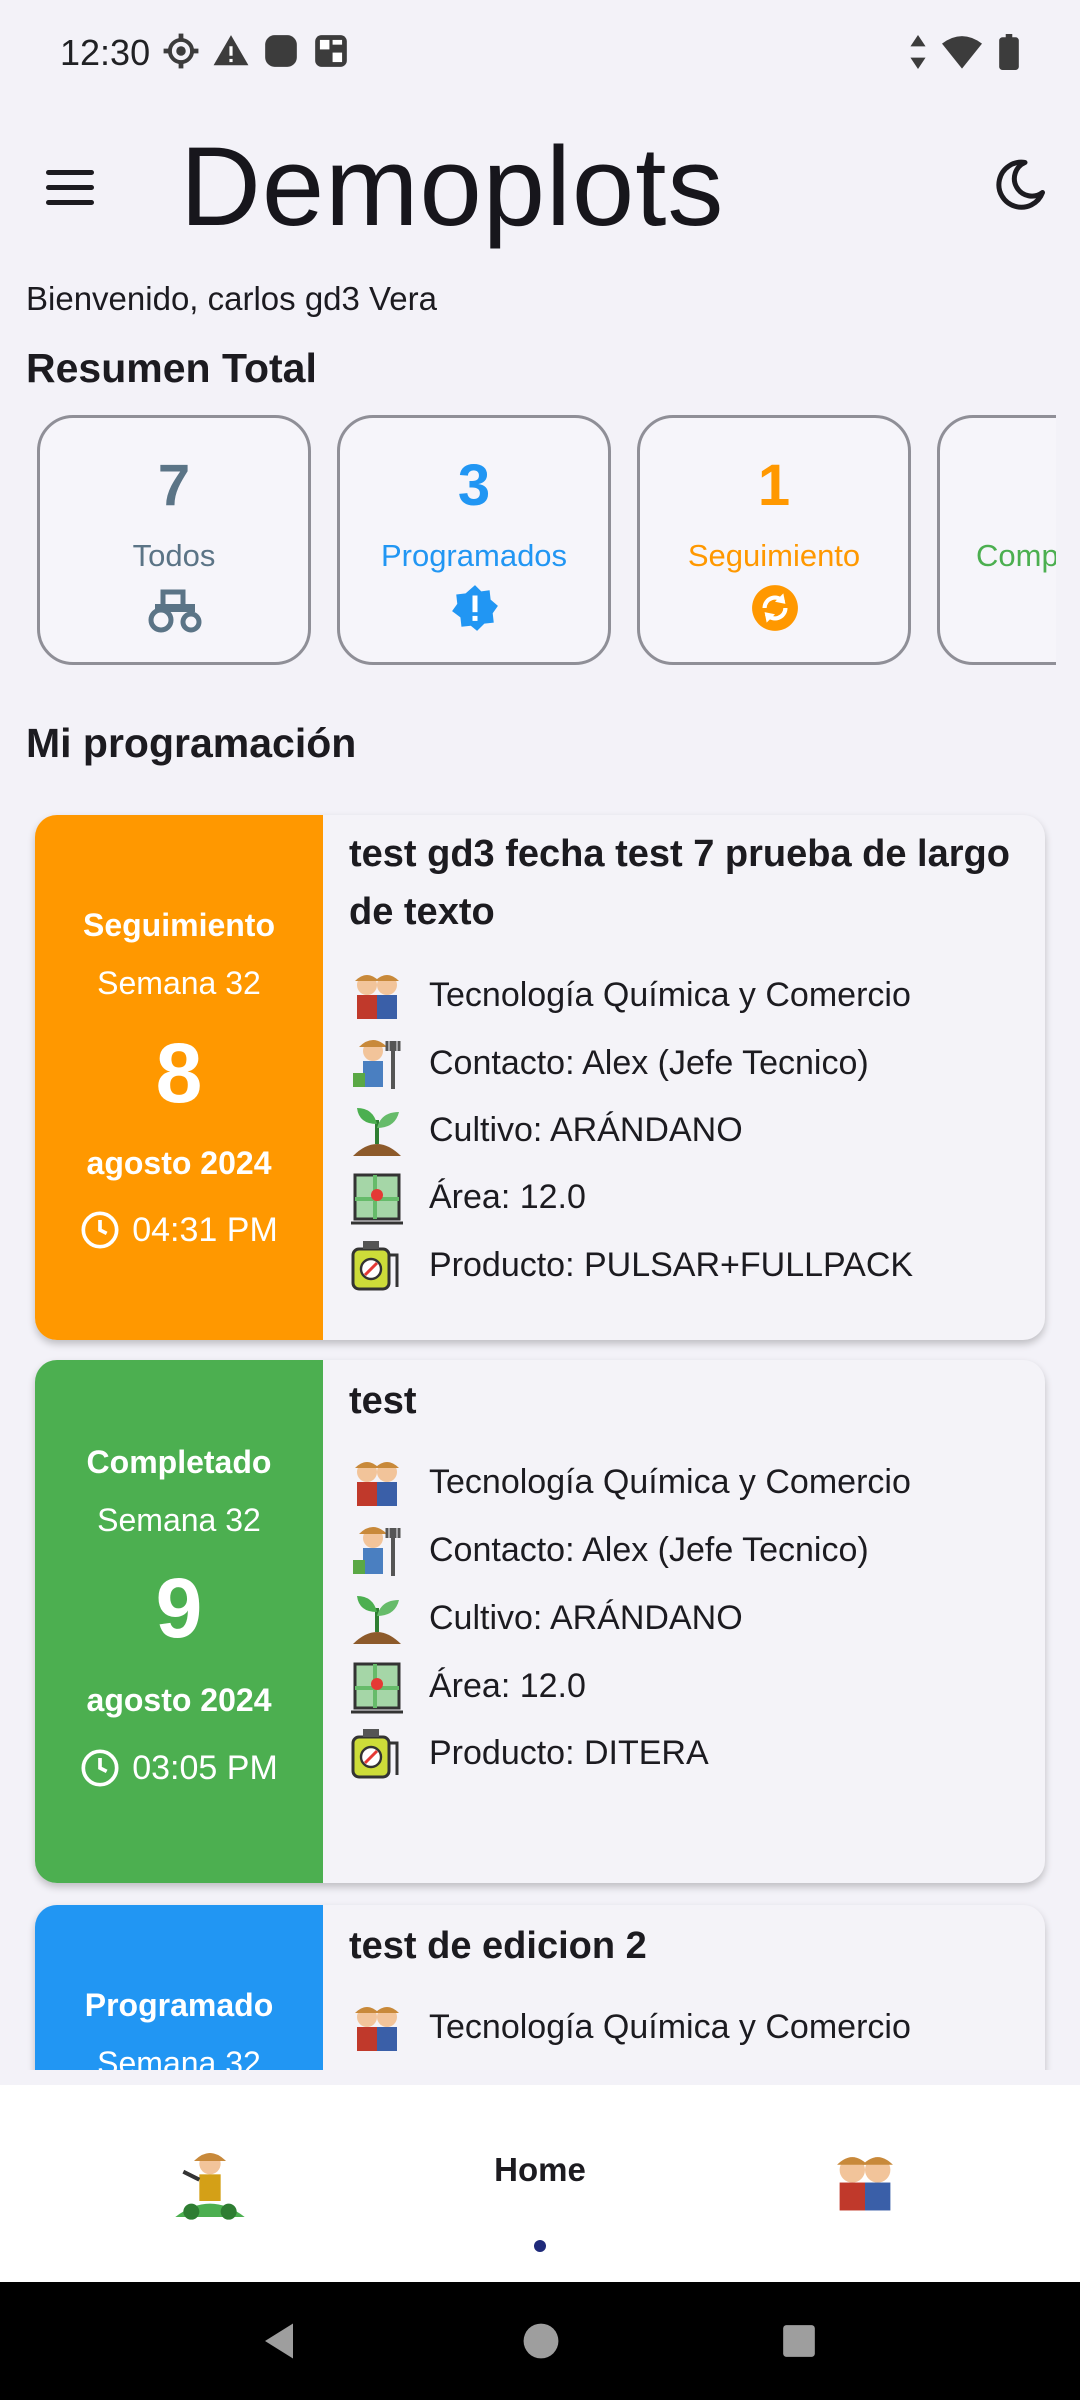 The image size is (1080, 2400). Describe the element at coordinates (474, 485) in the screenshot. I see `summary-count: 3` at that location.